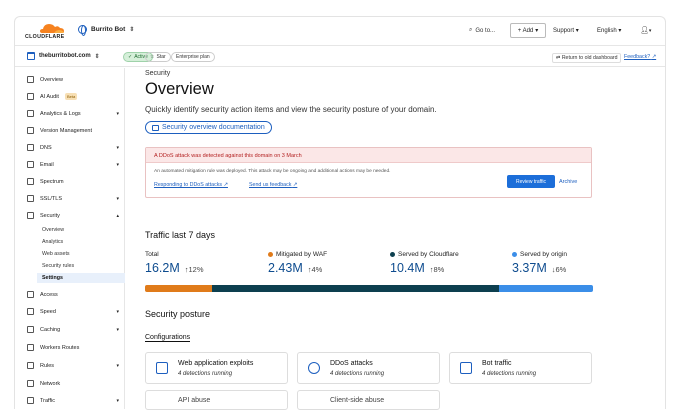  Describe the element at coordinates (56, 254) in the screenshot. I see `sidebar-subitem-web-assets: Web assets` at that location.